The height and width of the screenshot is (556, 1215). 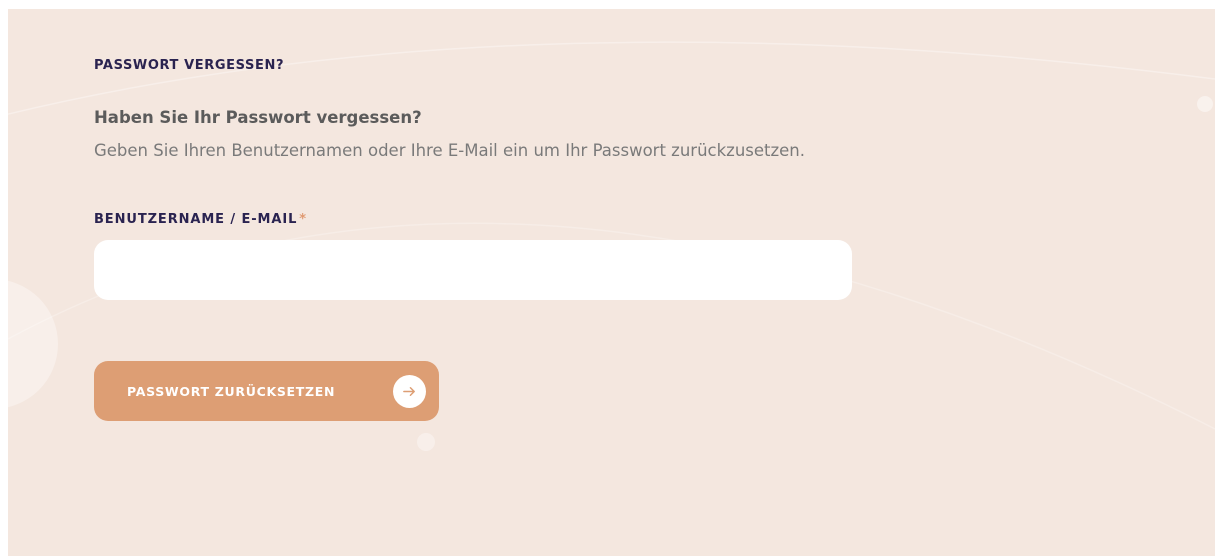 What do you see at coordinates (303, 219) in the screenshot?
I see `required-marker: *` at bounding box center [303, 219].